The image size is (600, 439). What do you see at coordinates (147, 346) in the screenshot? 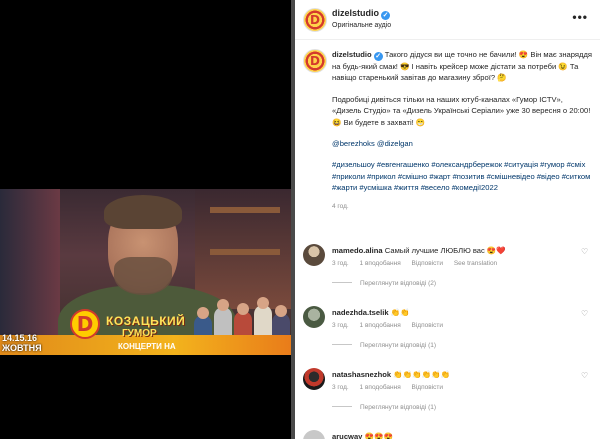
I see `video-title-line3: КОНЦЕРТИ НА` at bounding box center [147, 346].